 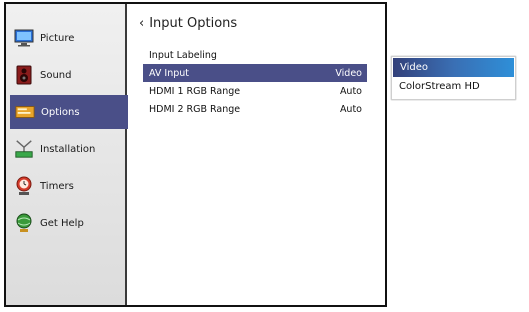 I want to click on row-value: Video, so click(x=348, y=73).